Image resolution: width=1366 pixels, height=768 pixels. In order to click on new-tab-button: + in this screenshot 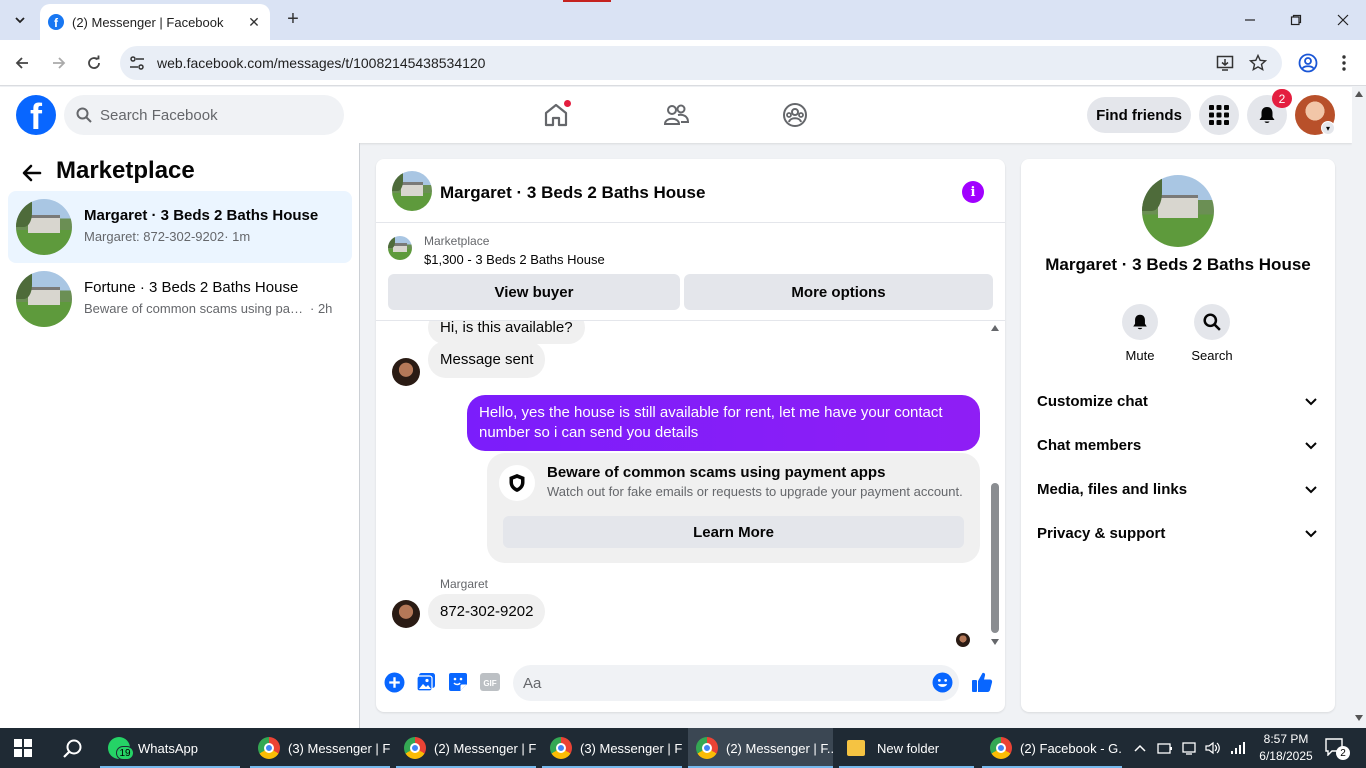, I will do `click(293, 19)`.